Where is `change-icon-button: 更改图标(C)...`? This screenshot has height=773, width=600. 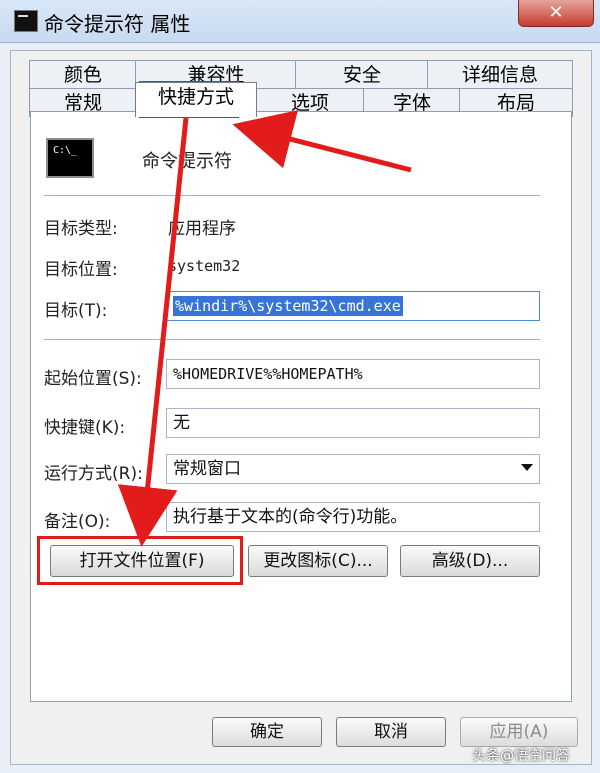 change-icon-button: 更改图标(C)... is located at coordinates (318, 561).